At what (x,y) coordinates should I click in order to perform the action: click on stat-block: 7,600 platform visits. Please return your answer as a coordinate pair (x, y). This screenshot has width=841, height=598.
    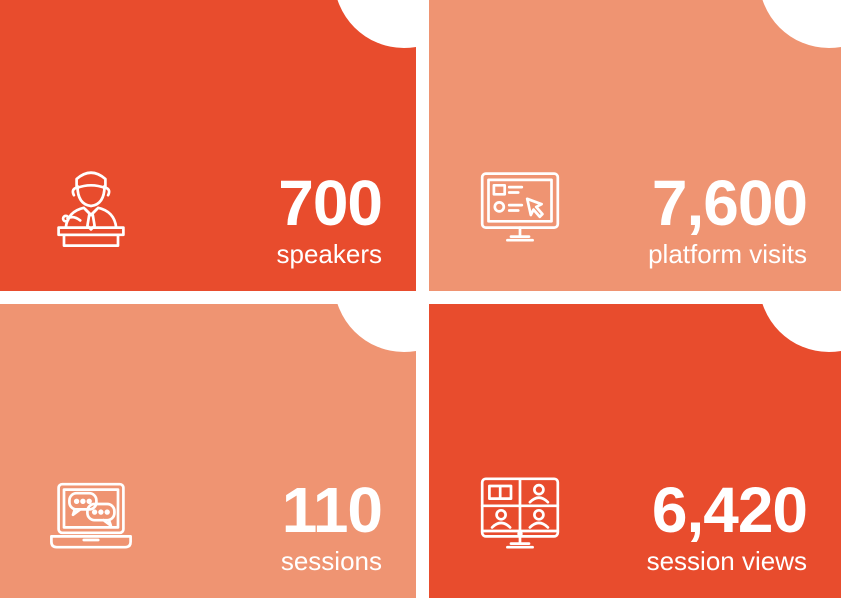
    Looking at the image, I should click on (728, 218).